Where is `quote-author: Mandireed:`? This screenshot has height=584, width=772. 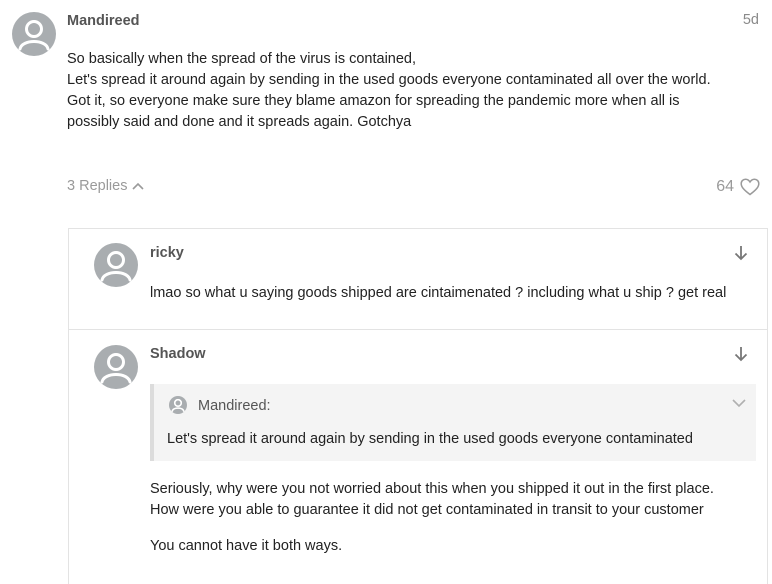 quote-author: Mandireed: is located at coordinates (234, 406).